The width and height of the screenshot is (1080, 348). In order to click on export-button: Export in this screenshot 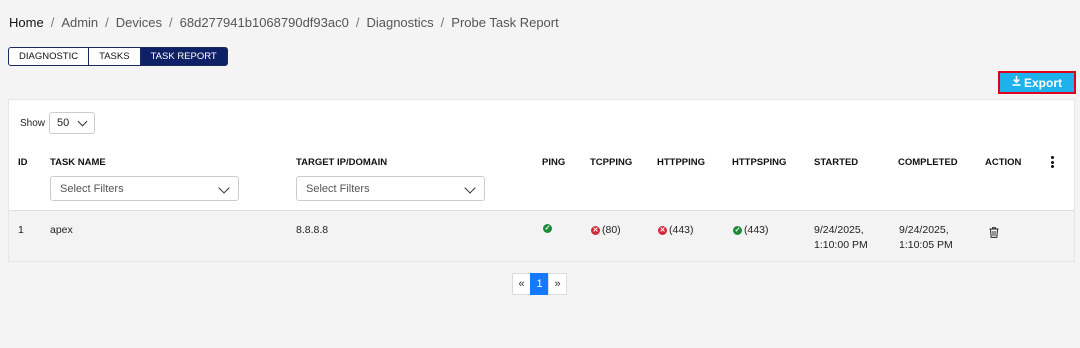, I will do `click(1037, 82)`.